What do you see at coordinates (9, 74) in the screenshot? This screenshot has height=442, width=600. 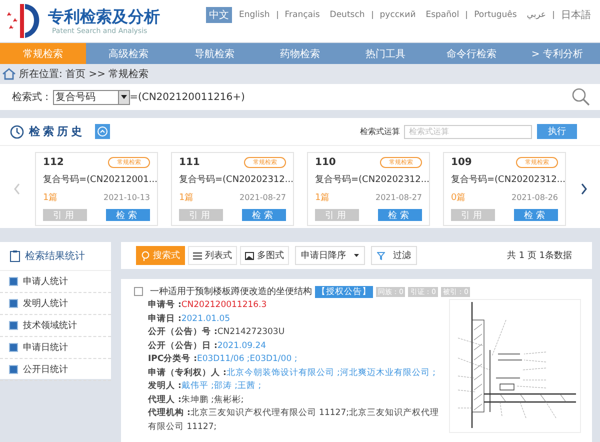 I see `home-icon` at bounding box center [9, 74].